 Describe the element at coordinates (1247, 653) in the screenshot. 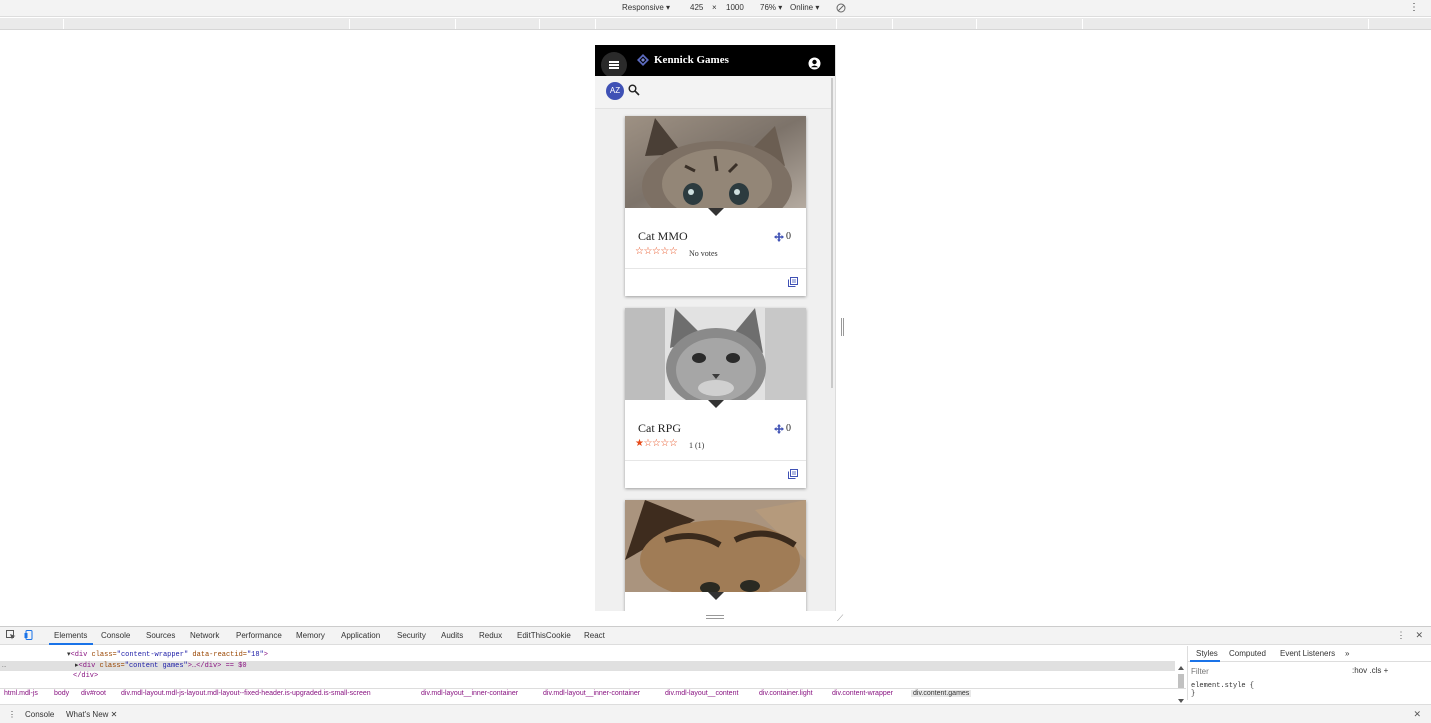

I see `tab-computed: Computed` at that location.